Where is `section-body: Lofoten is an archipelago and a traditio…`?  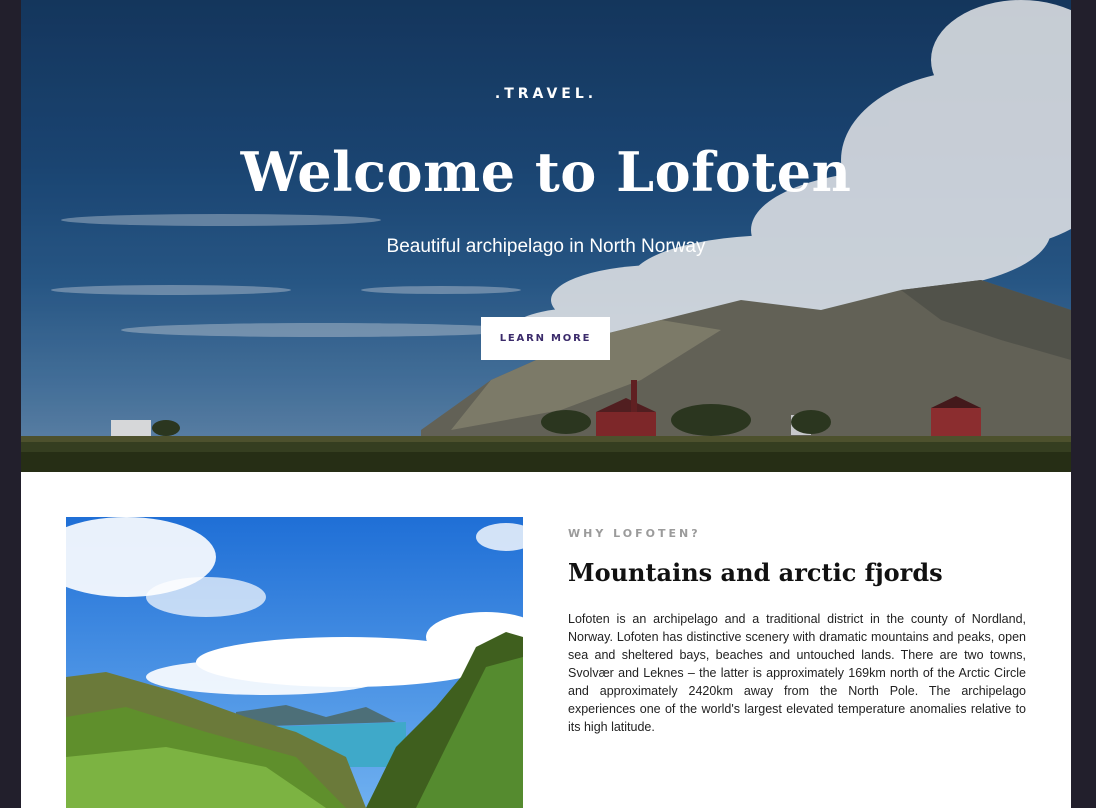 section-body: Lofoten is an archipelago and a traditio… is located at coordinates (797, 673).